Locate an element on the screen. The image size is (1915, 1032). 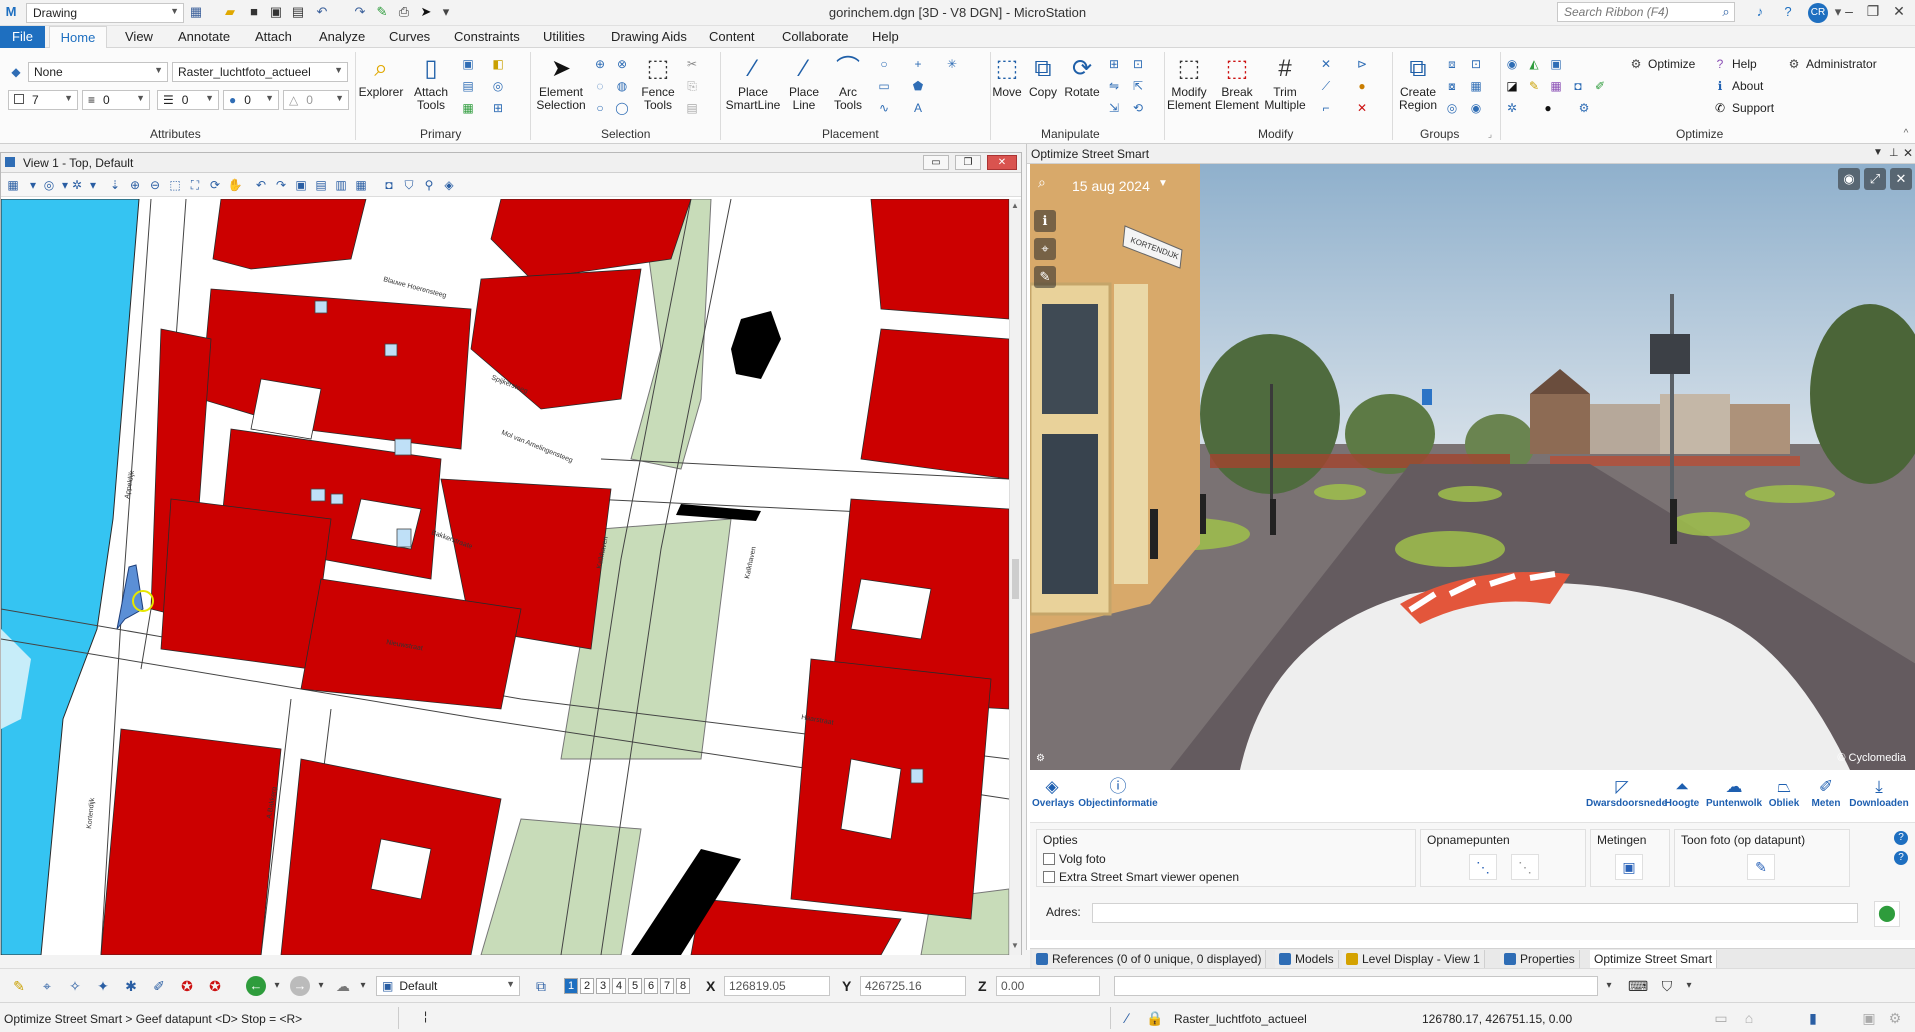
y-coordinate-input: 426725.16 is located at coordinates (913, 986).